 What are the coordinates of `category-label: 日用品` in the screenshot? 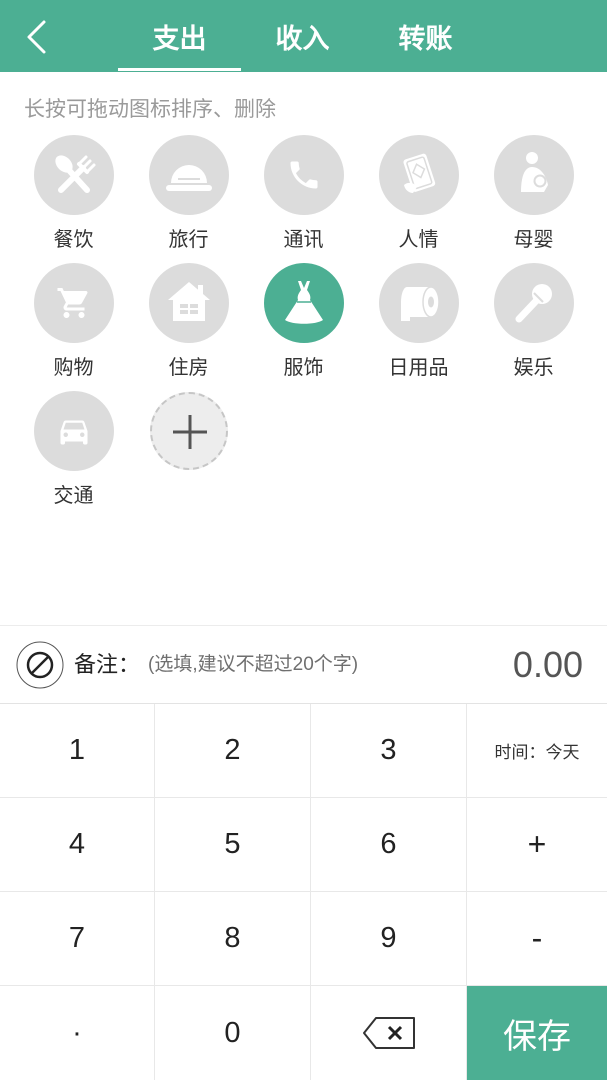 It's located at (418, 368).